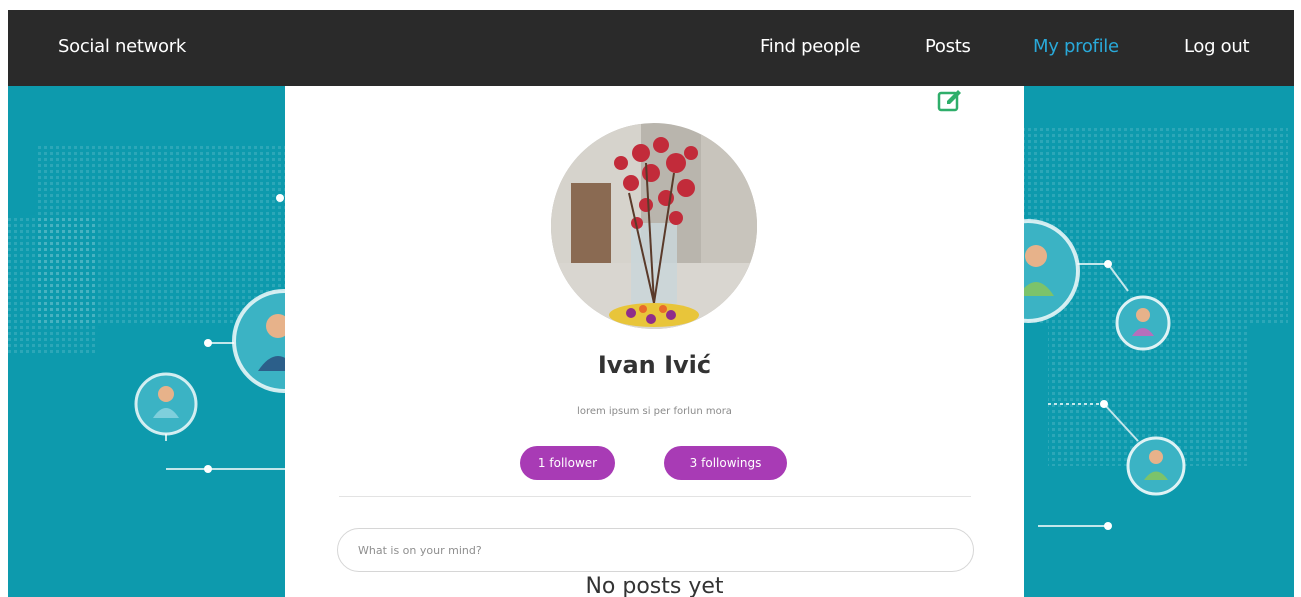 This screenshot has height=597, width=1301. I want to click on profile-bio: lorem ipsum si per forlun mora, so click(654, 411).